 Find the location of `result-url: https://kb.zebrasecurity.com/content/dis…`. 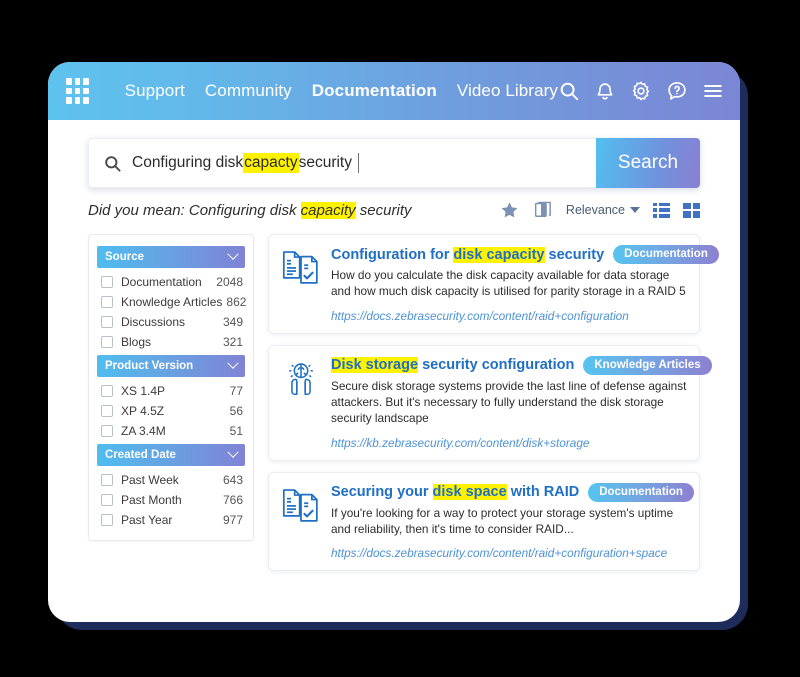

result-url: https://kb.zebrasecurity.com/content/dis… is located at coordinates (509, 443).